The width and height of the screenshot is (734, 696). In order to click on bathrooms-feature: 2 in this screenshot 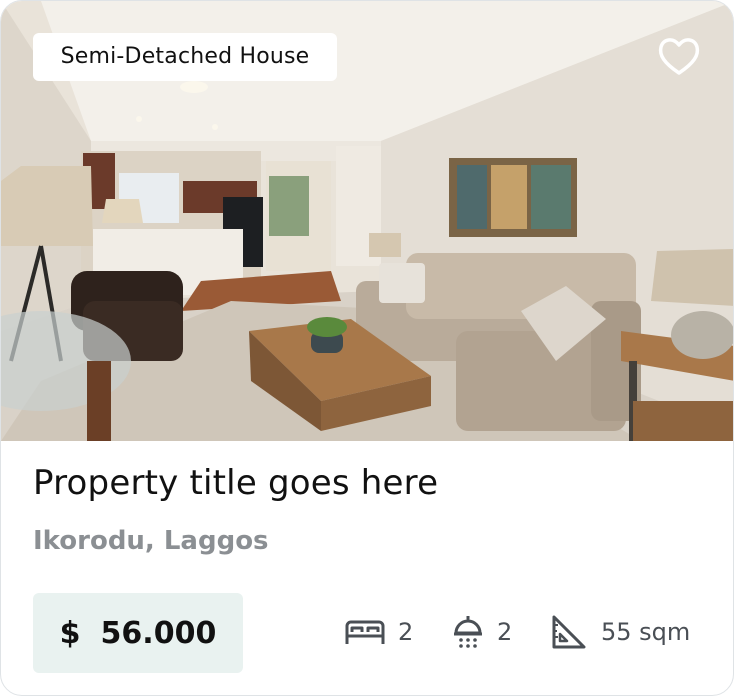, I will do `click(481, 632)`.